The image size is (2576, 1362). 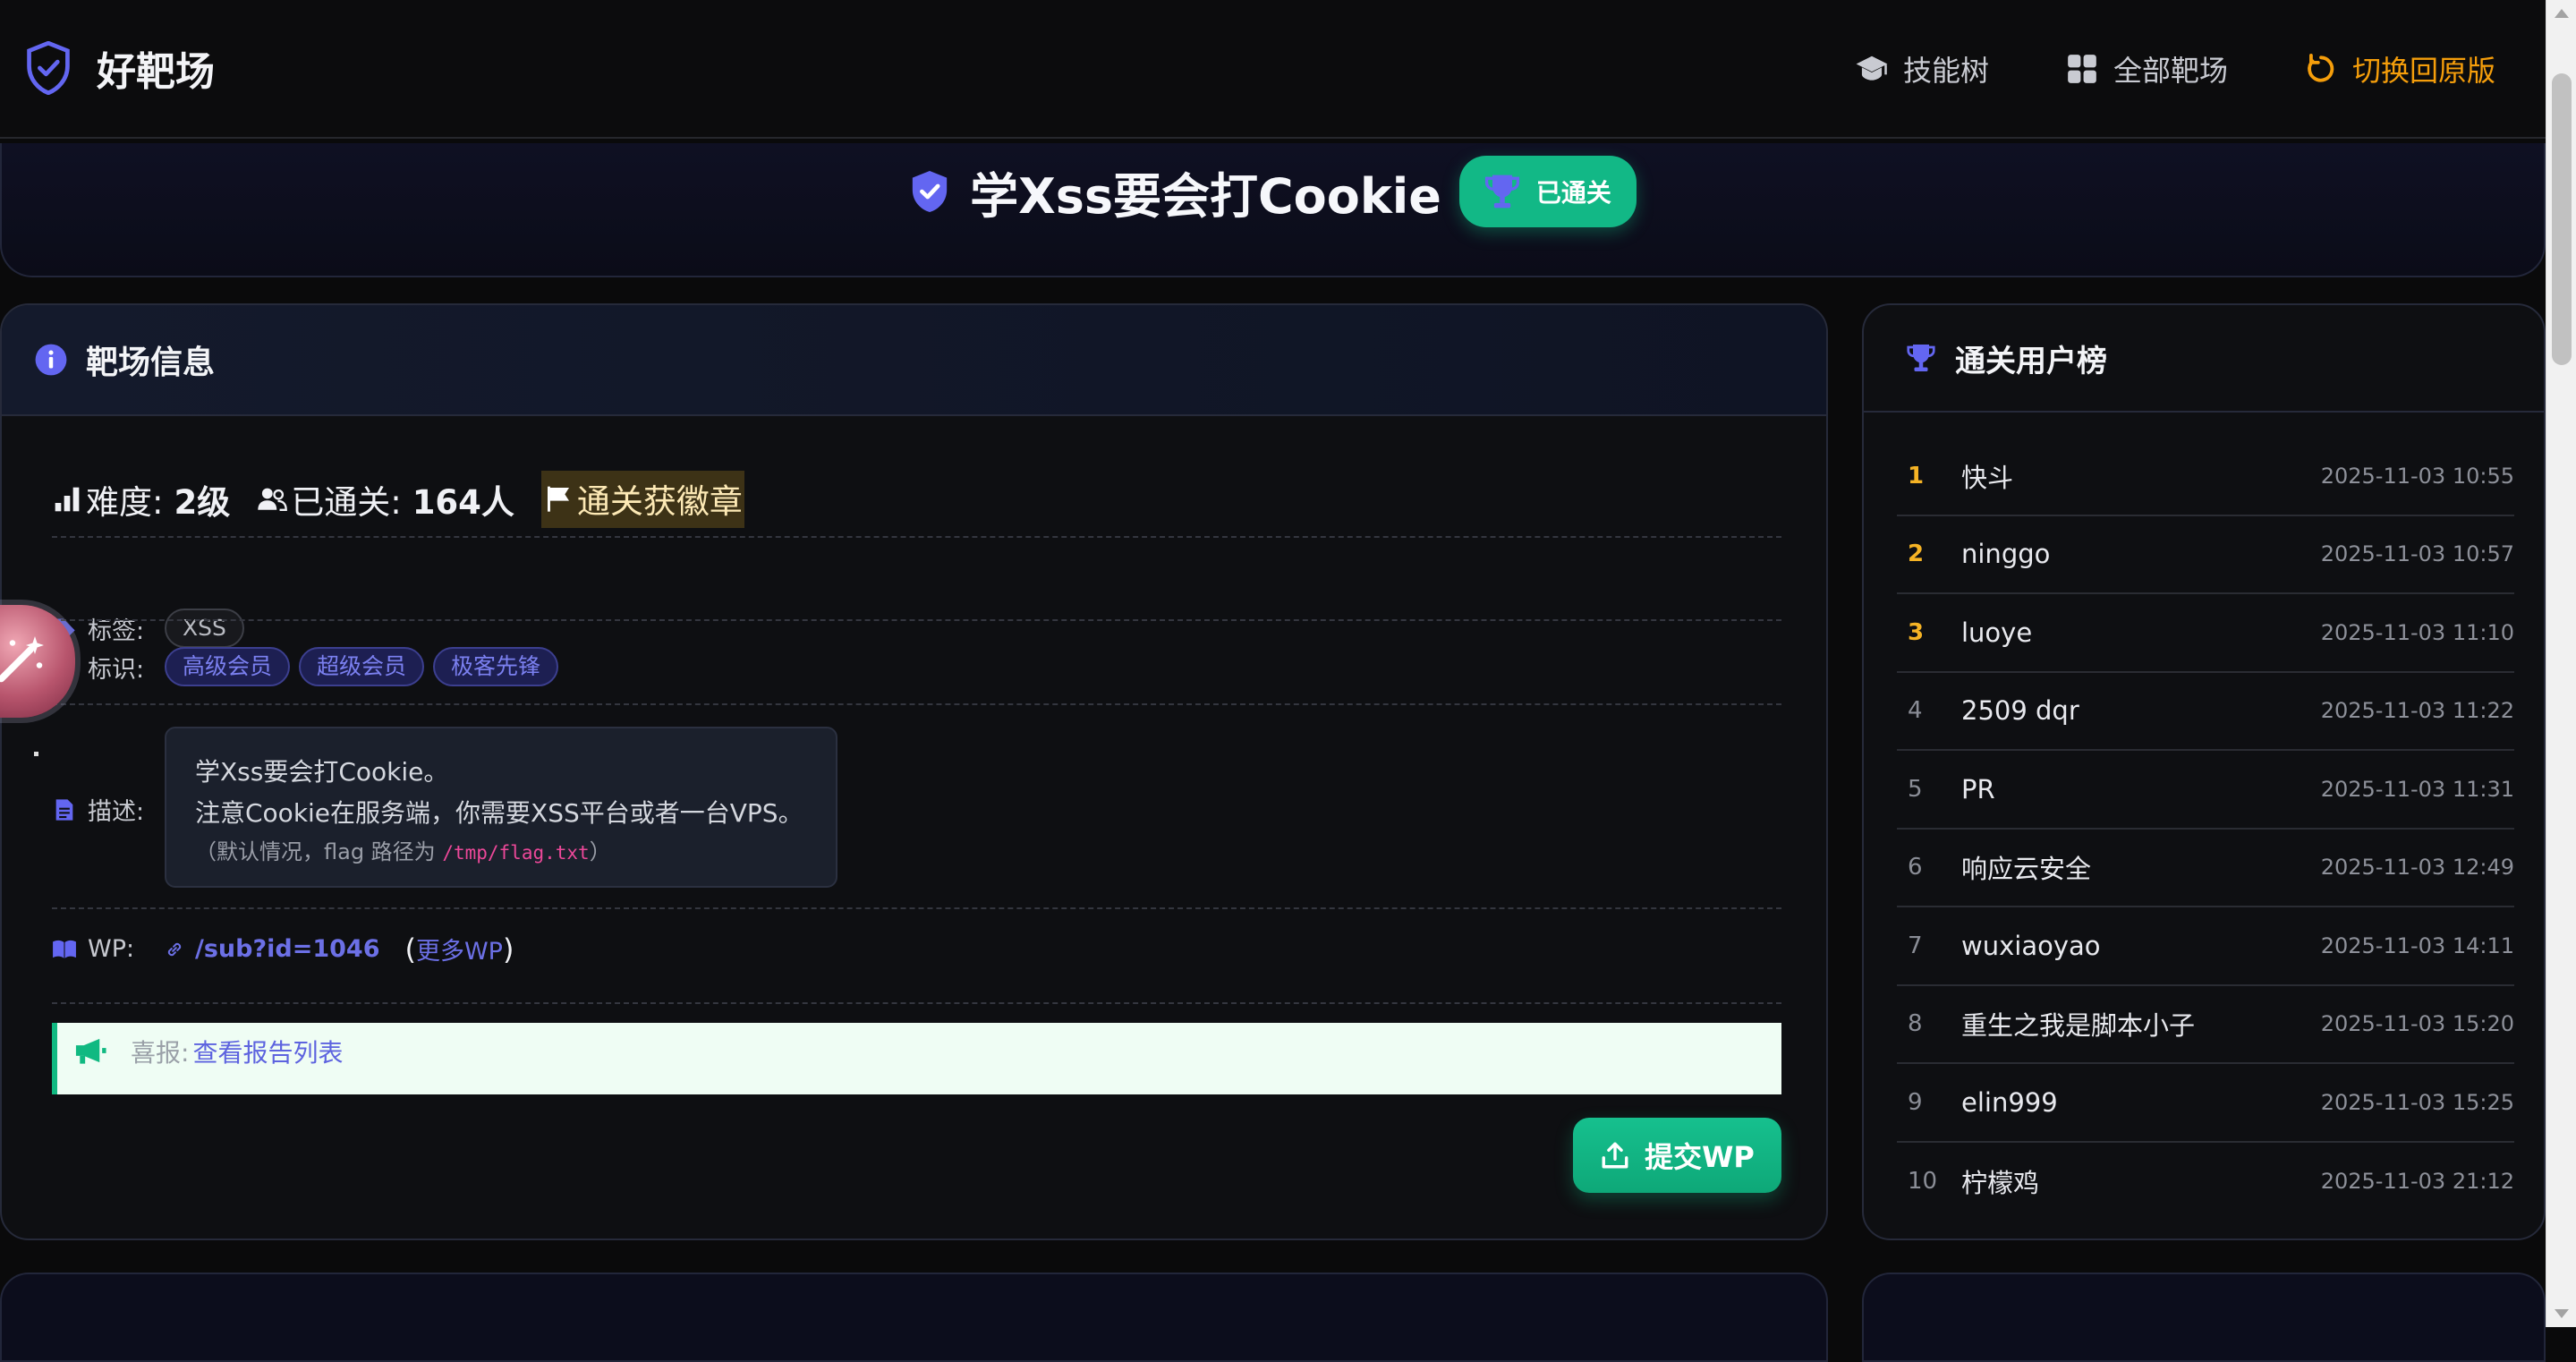 I want to click on submit-wp-button: 提交WP, so click(x=1677, y=1155).